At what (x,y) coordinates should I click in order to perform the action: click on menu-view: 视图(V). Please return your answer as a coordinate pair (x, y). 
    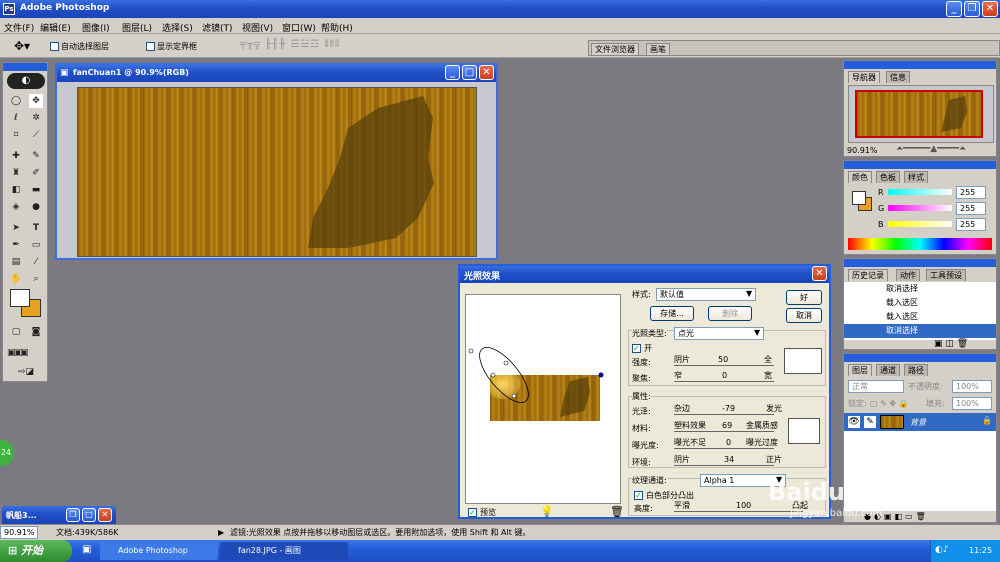
    Looking at the image, I should click on (257, 27).